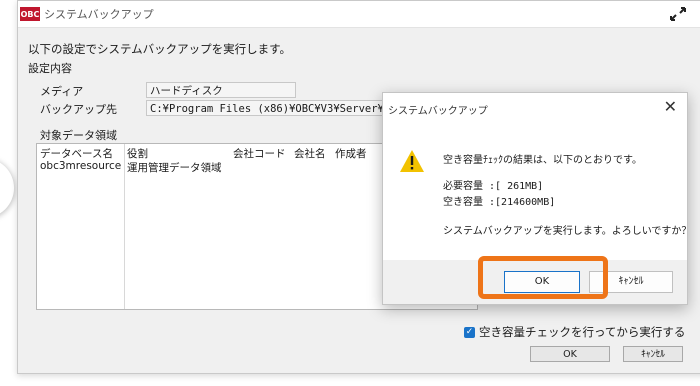  What do you see at coordinates (174, 167) in the screenshot?
I see `table-cell-role: 運用管理データ領域` at bounding box center [174, 167].